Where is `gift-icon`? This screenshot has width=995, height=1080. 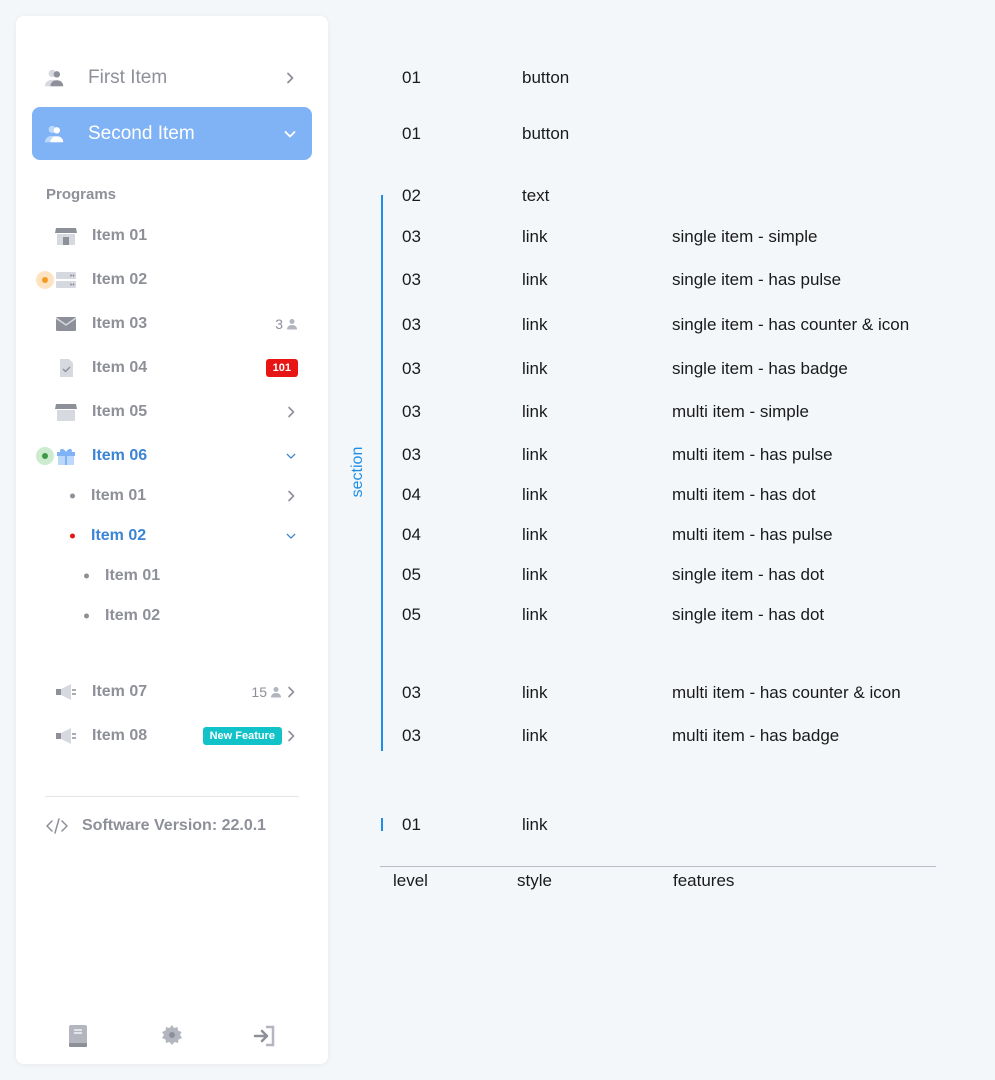
gift-icon is located at coordinates (66, 456).